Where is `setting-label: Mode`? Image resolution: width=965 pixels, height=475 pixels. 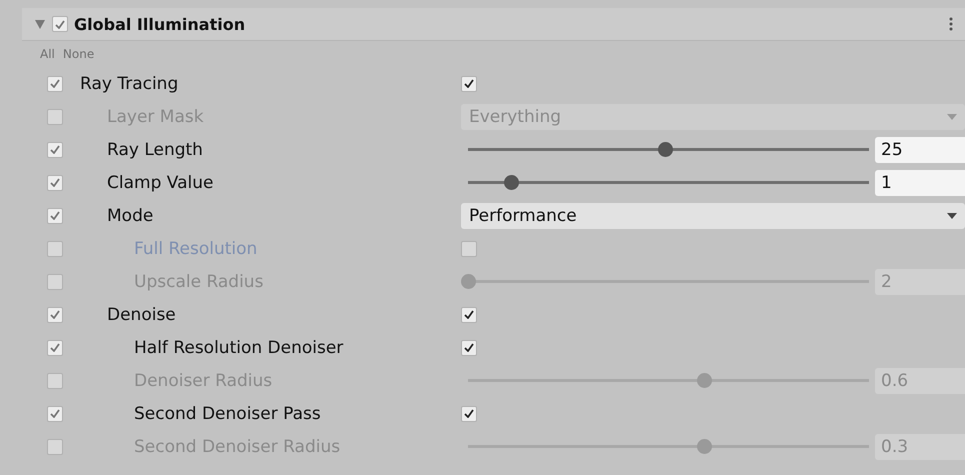
setting-label: Mode is located at coordinates (130, 216).